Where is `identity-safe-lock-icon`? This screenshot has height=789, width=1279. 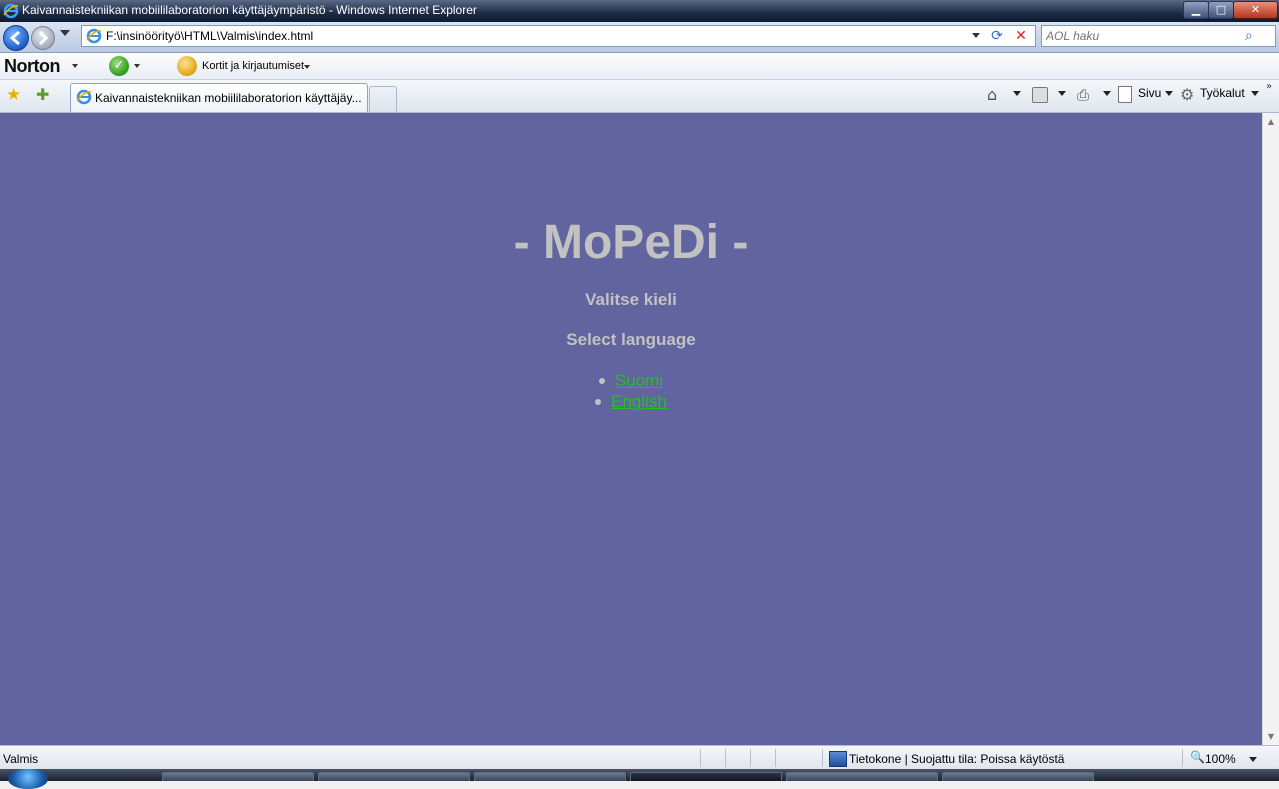 identity-safe-lock-icon is located at coordinates (187, 66).